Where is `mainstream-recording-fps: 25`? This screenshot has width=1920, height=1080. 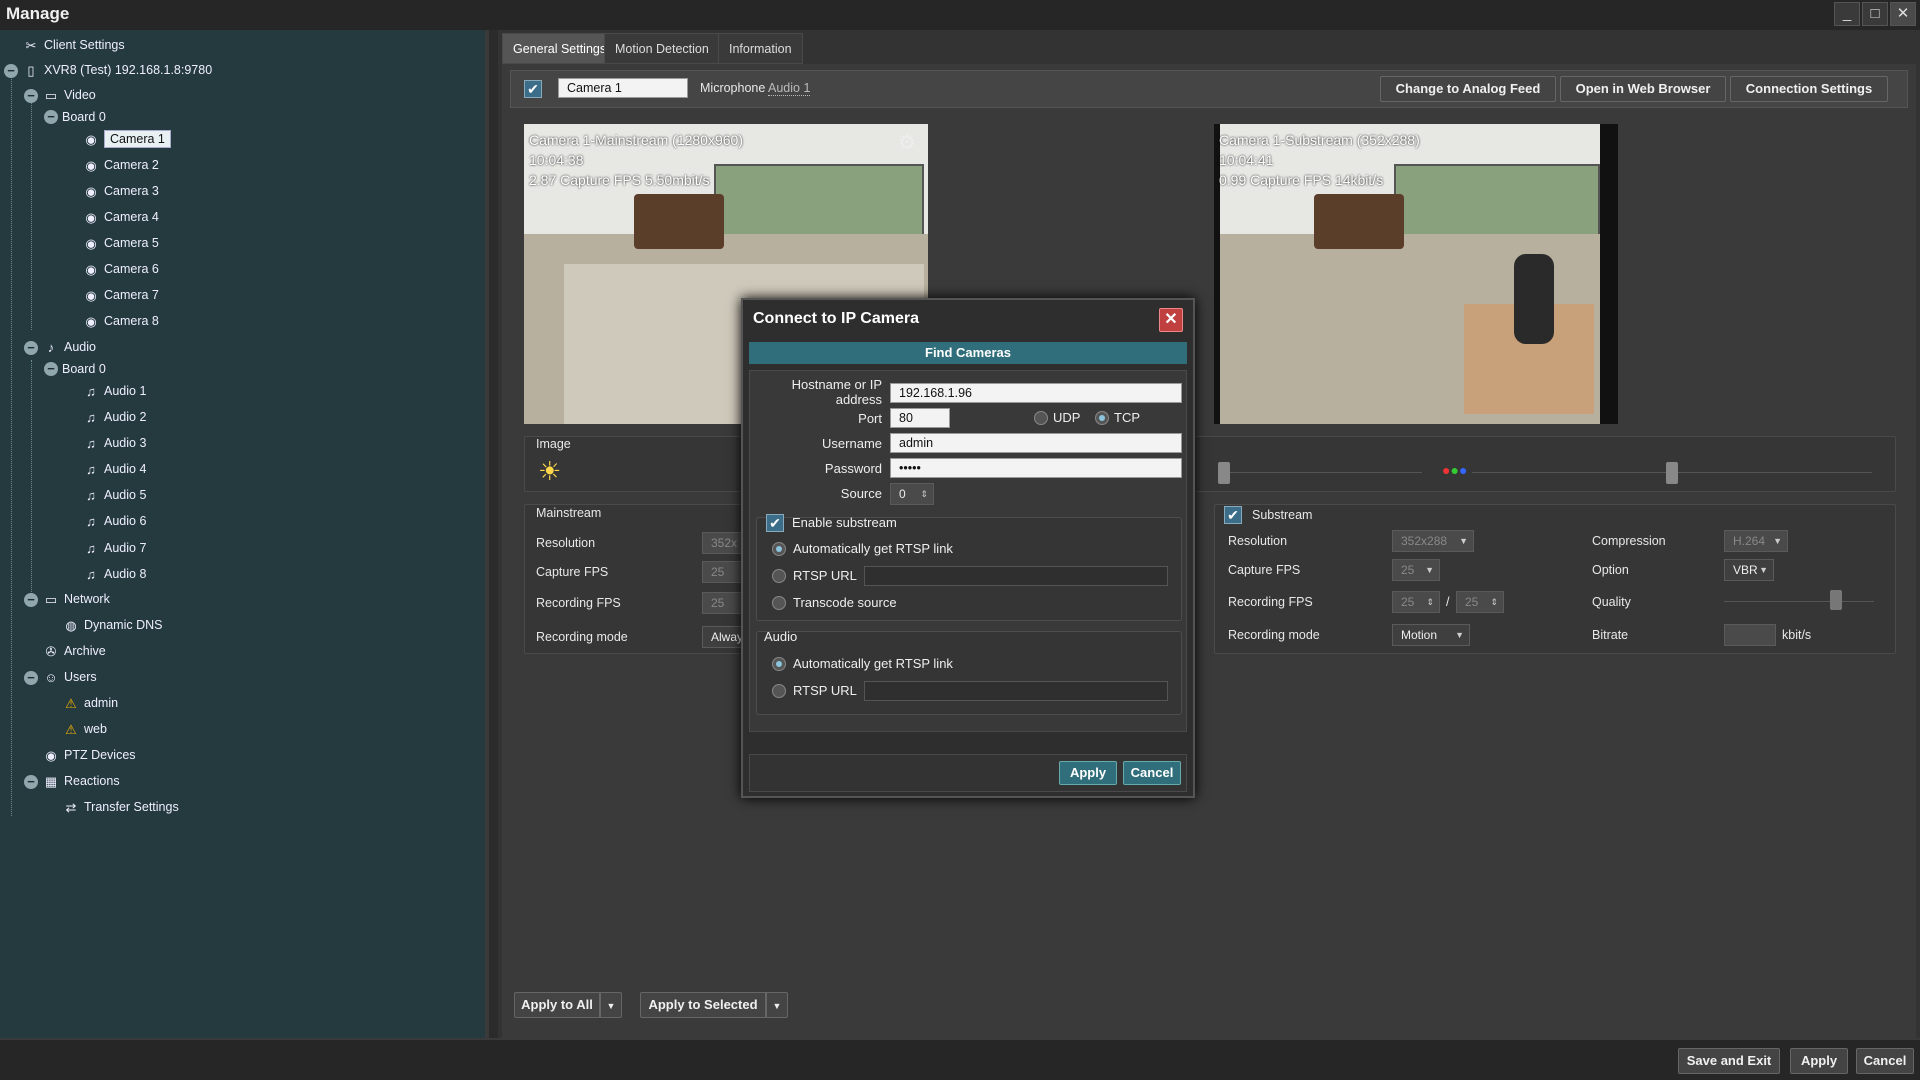 mainstream-recording-fps: 25 is located at coordinates (722, 603).